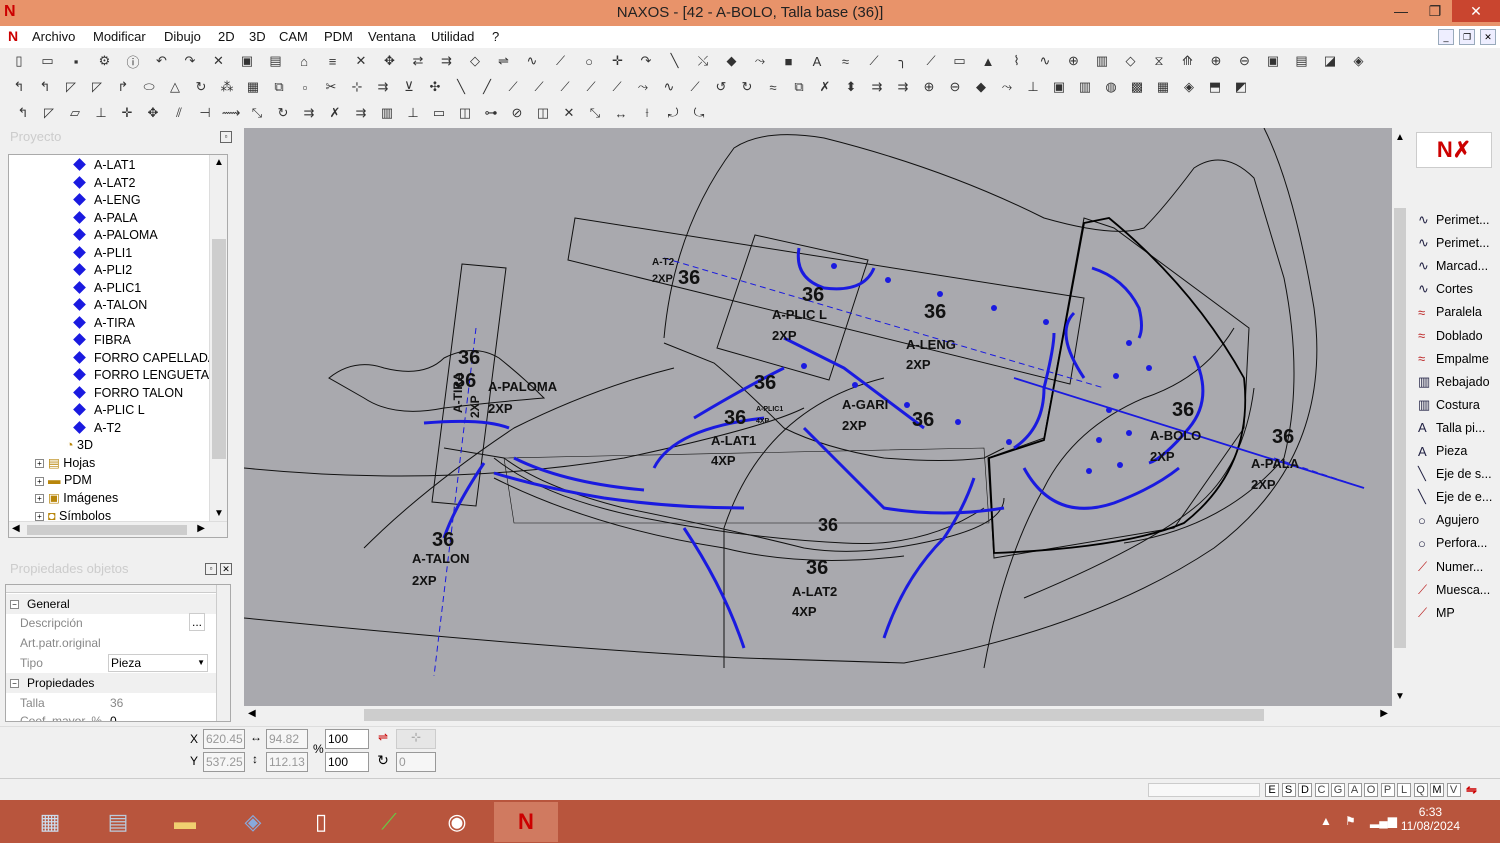  Describe the element at coordinates (389, 822) in the screenshot. I see `sketch-app-icon: ⟋` at that location.